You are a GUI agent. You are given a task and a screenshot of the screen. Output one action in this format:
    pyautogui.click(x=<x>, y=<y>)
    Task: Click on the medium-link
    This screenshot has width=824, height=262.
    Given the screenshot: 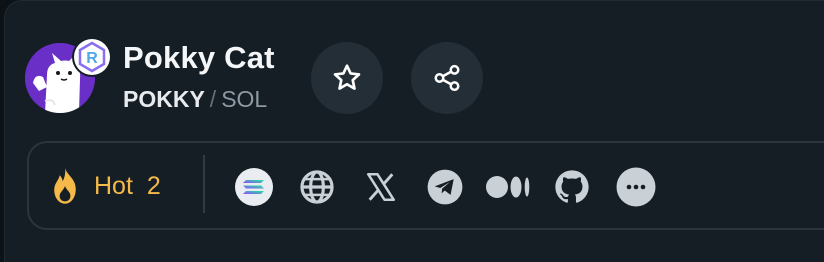 What is the action you would take?
    pyautogui.click(x=509, y=187)
    